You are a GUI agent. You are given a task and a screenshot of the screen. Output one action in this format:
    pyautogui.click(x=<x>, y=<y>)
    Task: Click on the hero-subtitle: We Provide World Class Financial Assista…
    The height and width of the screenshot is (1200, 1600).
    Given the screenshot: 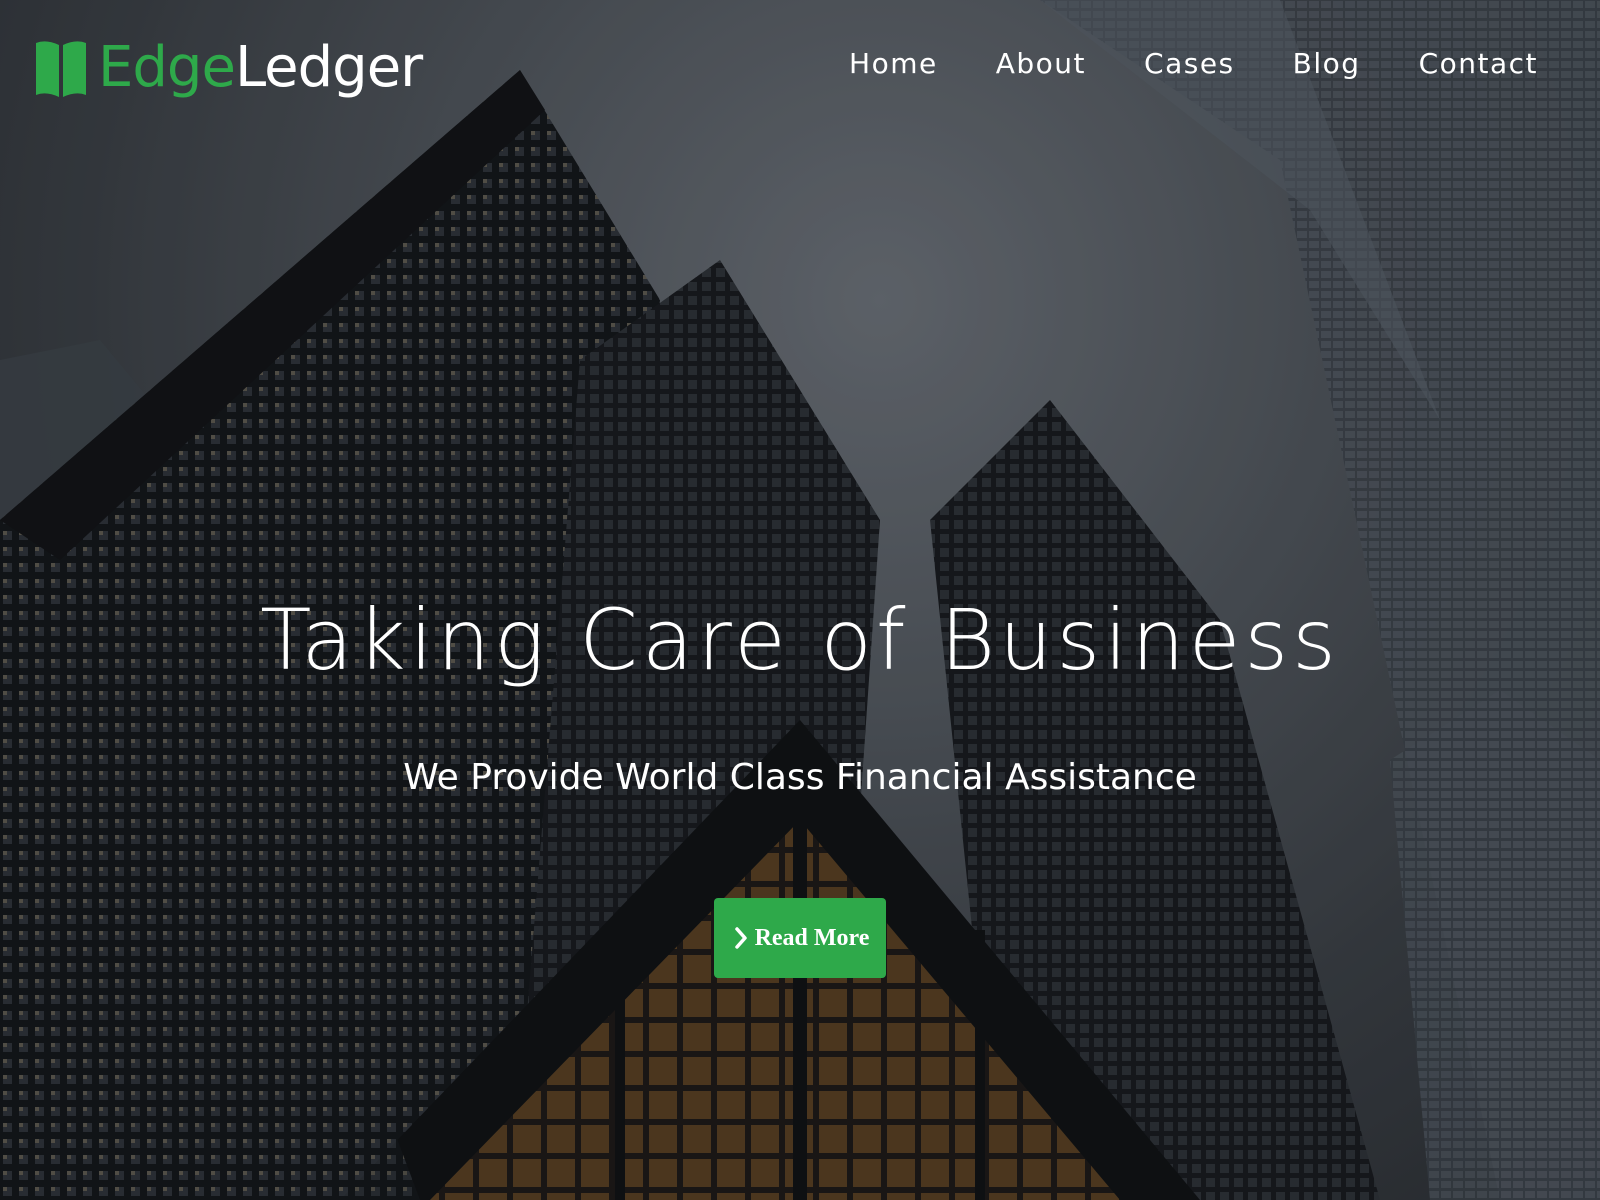 What is the action you would take?
    pyautogui.click(x=800, y=777)
    